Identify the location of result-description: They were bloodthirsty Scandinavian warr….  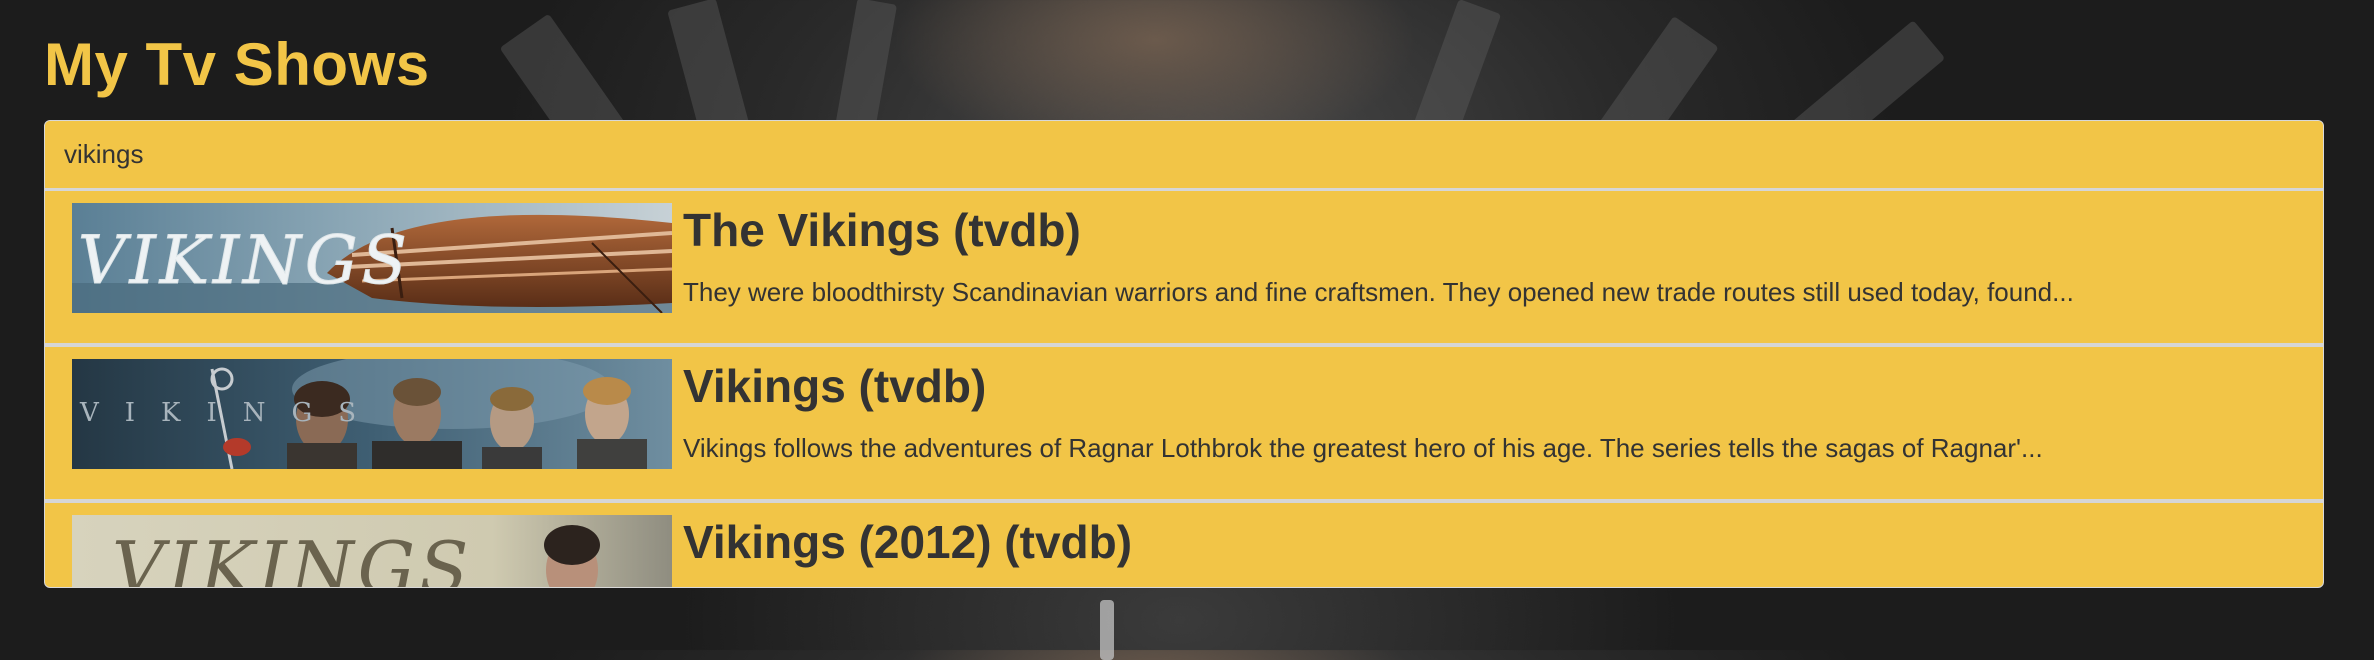
(1378, 292).